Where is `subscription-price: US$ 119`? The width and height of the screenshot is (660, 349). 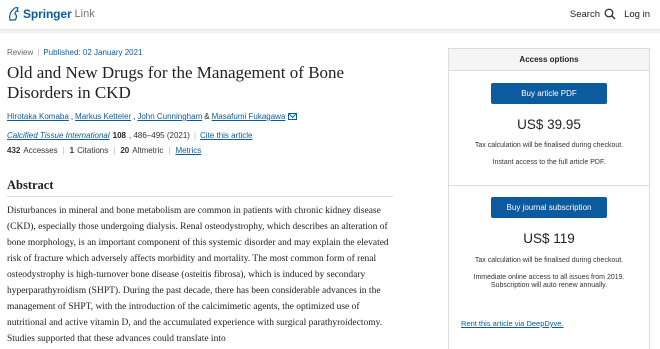
subscription-price: US$ 119 is located at coordinates (549, 238).